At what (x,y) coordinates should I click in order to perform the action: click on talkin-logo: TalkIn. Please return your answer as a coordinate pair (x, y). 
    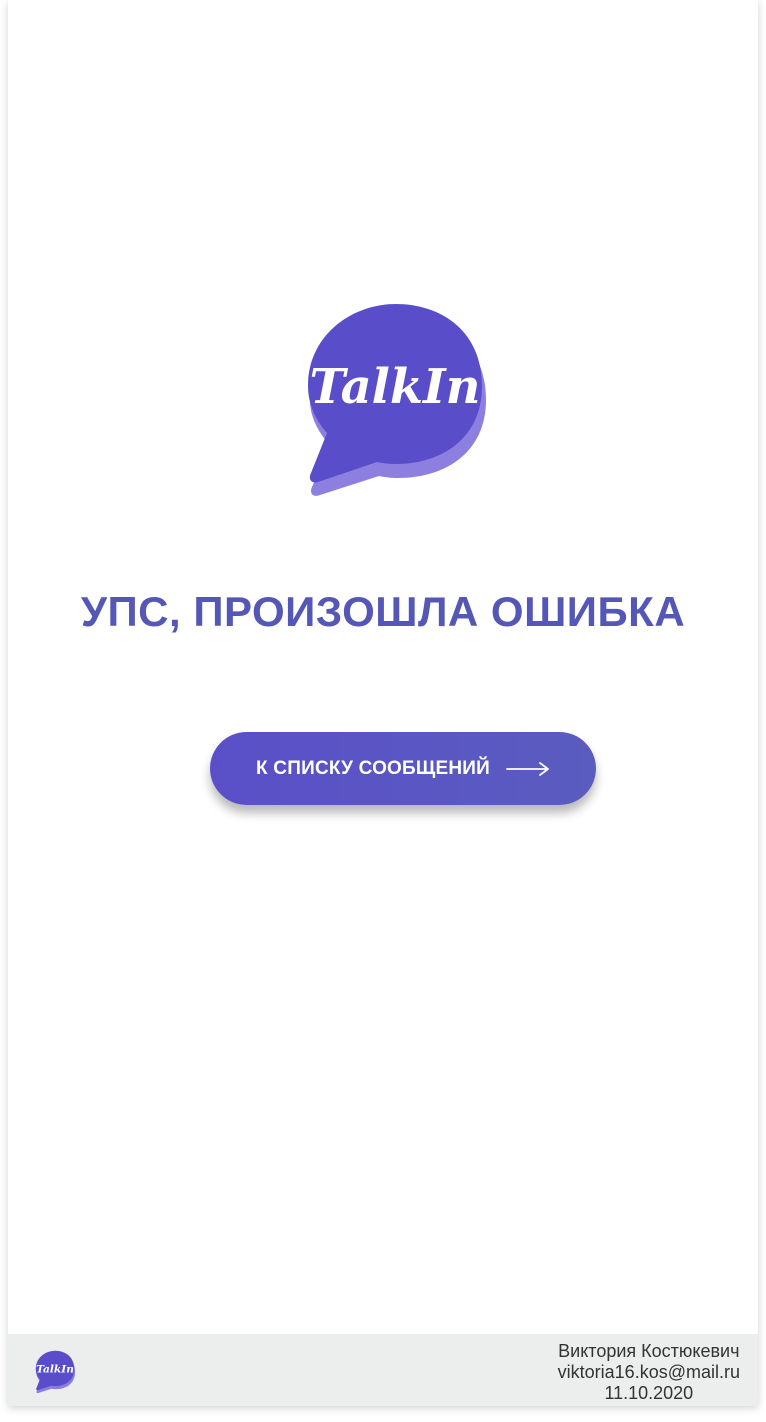
    Looking at the image, I should click on (395, 400).